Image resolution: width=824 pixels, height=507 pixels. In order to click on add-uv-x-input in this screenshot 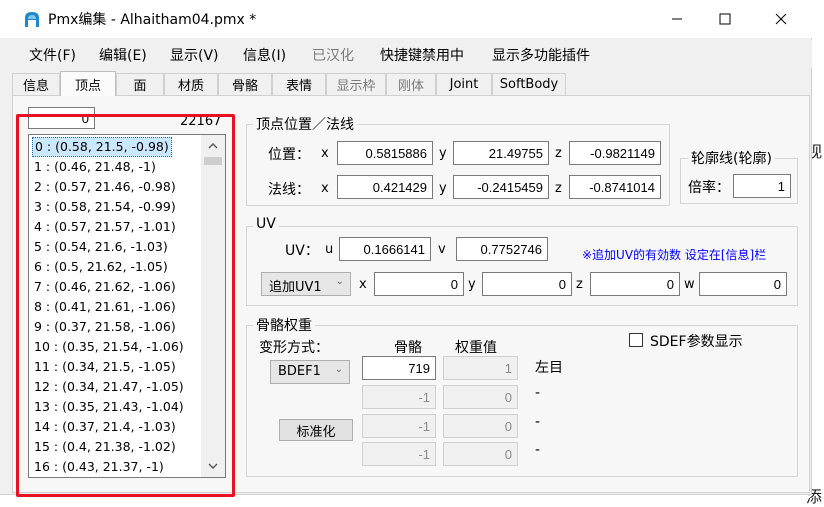, I will do `click(419, 284)`.